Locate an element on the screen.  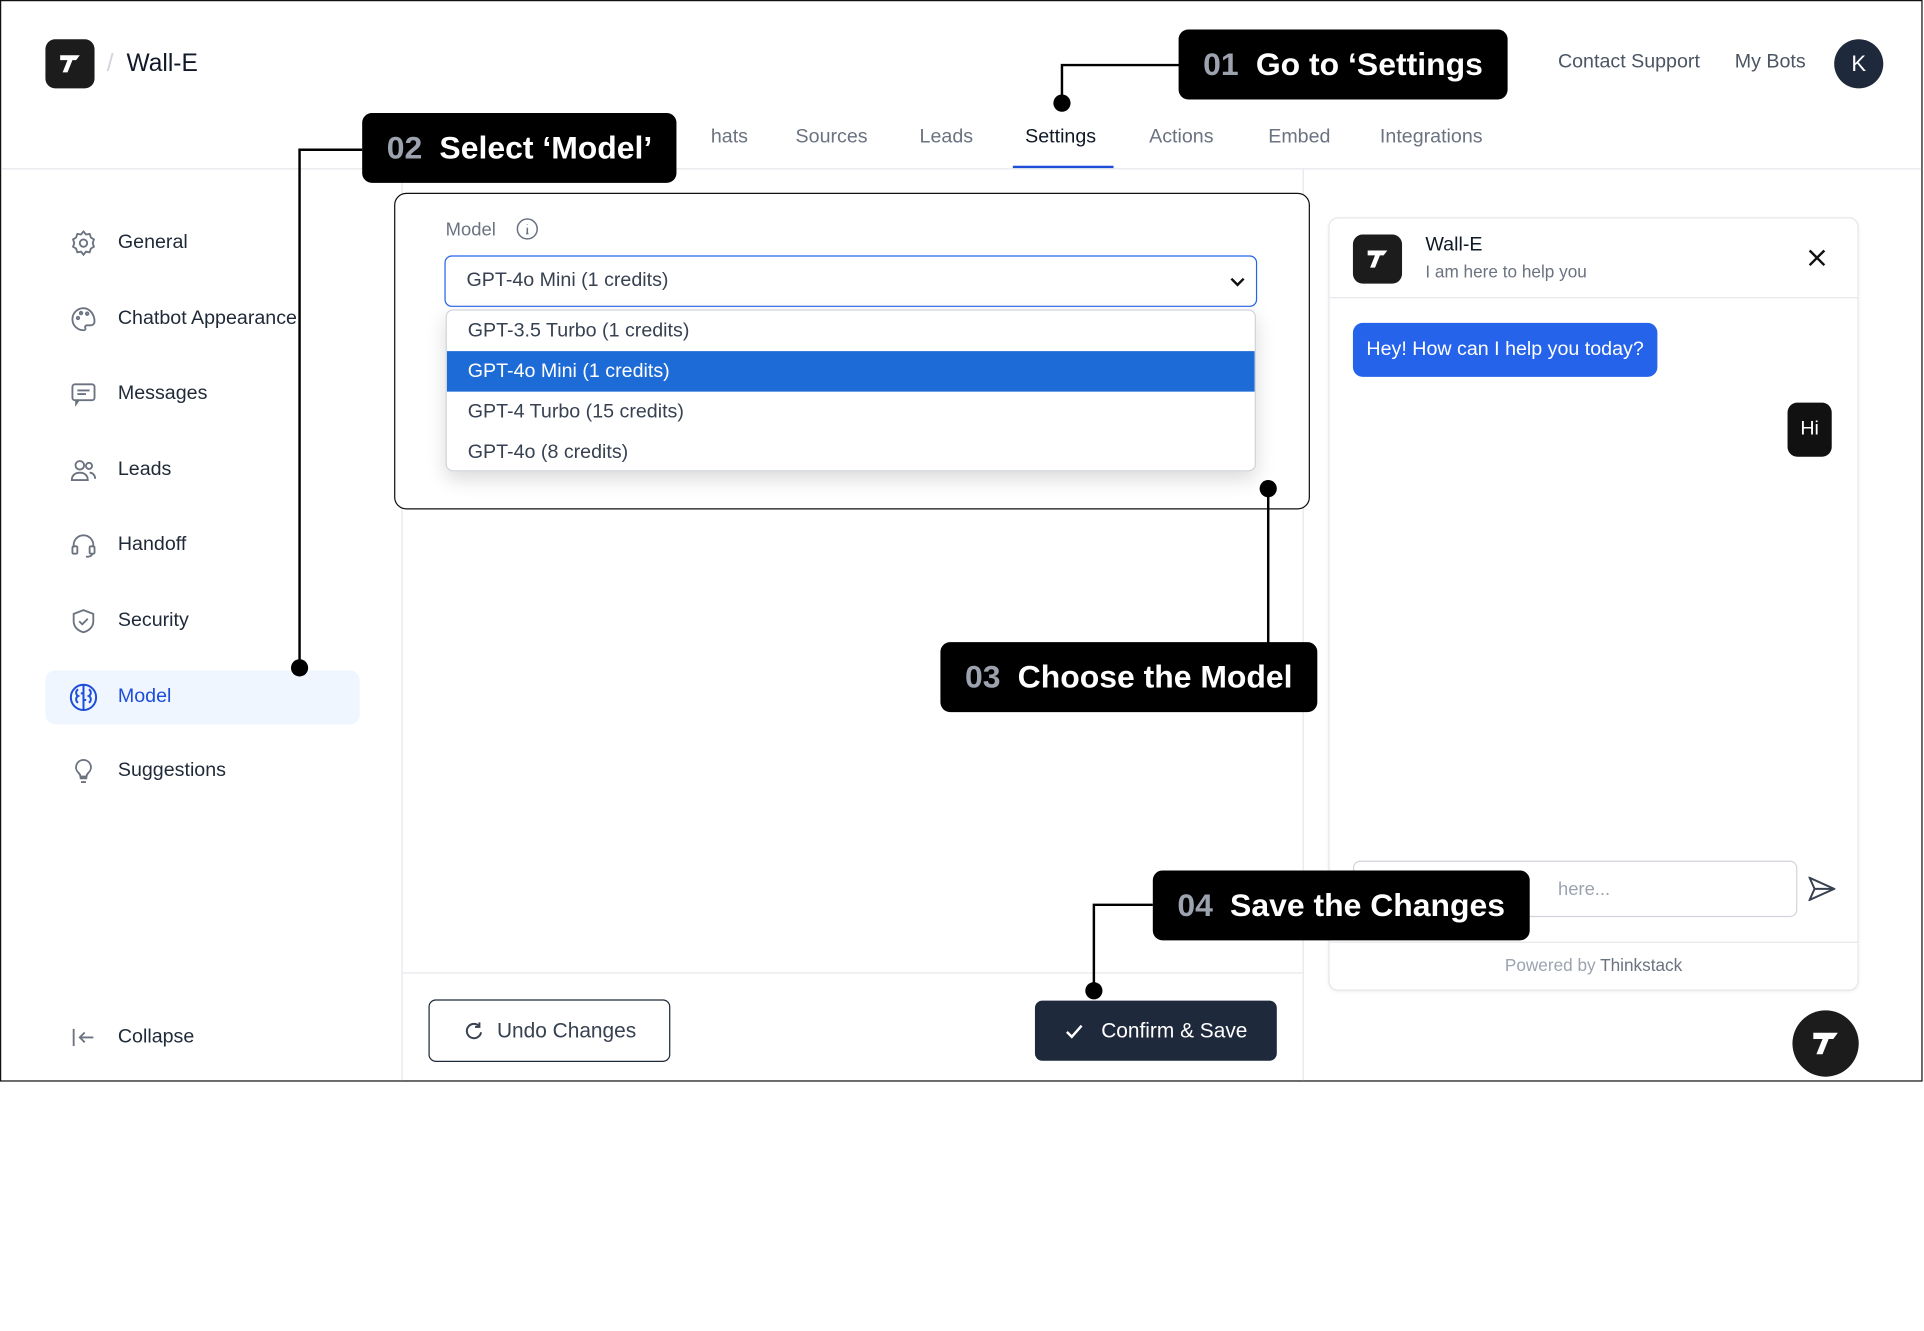
callout-choose-model: 03 Choose the Model is located at coordinates (1129, 677).